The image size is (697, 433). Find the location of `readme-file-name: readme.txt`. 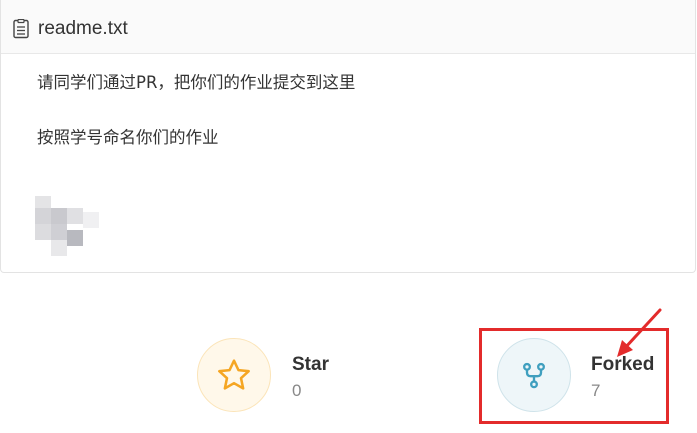

readme-file-name: readme.txt is located at coordinates (83, 29).